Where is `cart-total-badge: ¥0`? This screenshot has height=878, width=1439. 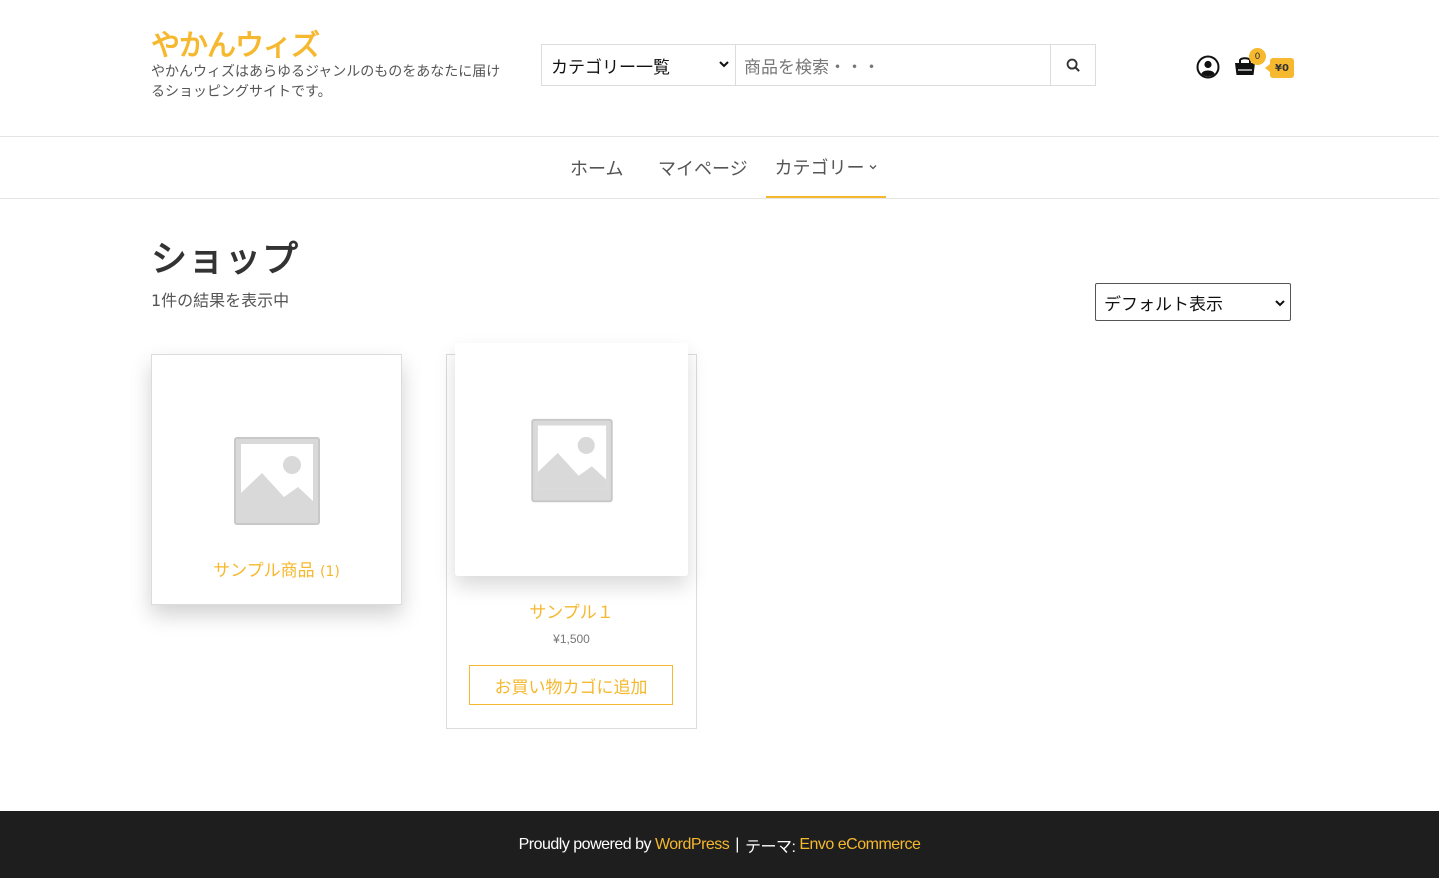 cart-total-badge: ¥0 is located at coordinates (1279, 68).